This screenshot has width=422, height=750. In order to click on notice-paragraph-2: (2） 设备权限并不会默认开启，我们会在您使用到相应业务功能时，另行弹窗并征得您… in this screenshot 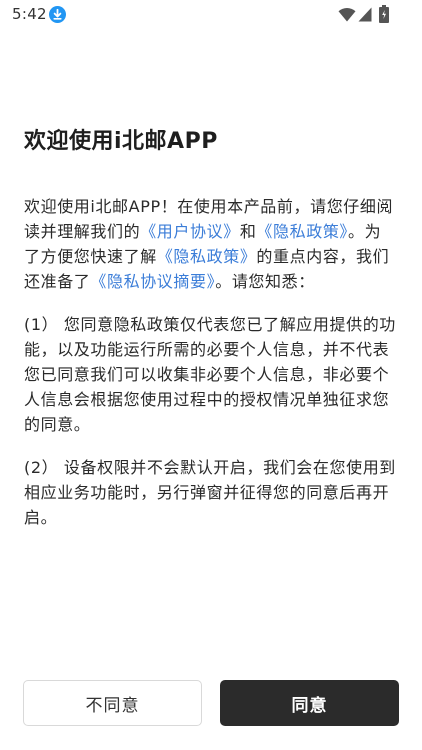, I will do `click(210, 492)`.